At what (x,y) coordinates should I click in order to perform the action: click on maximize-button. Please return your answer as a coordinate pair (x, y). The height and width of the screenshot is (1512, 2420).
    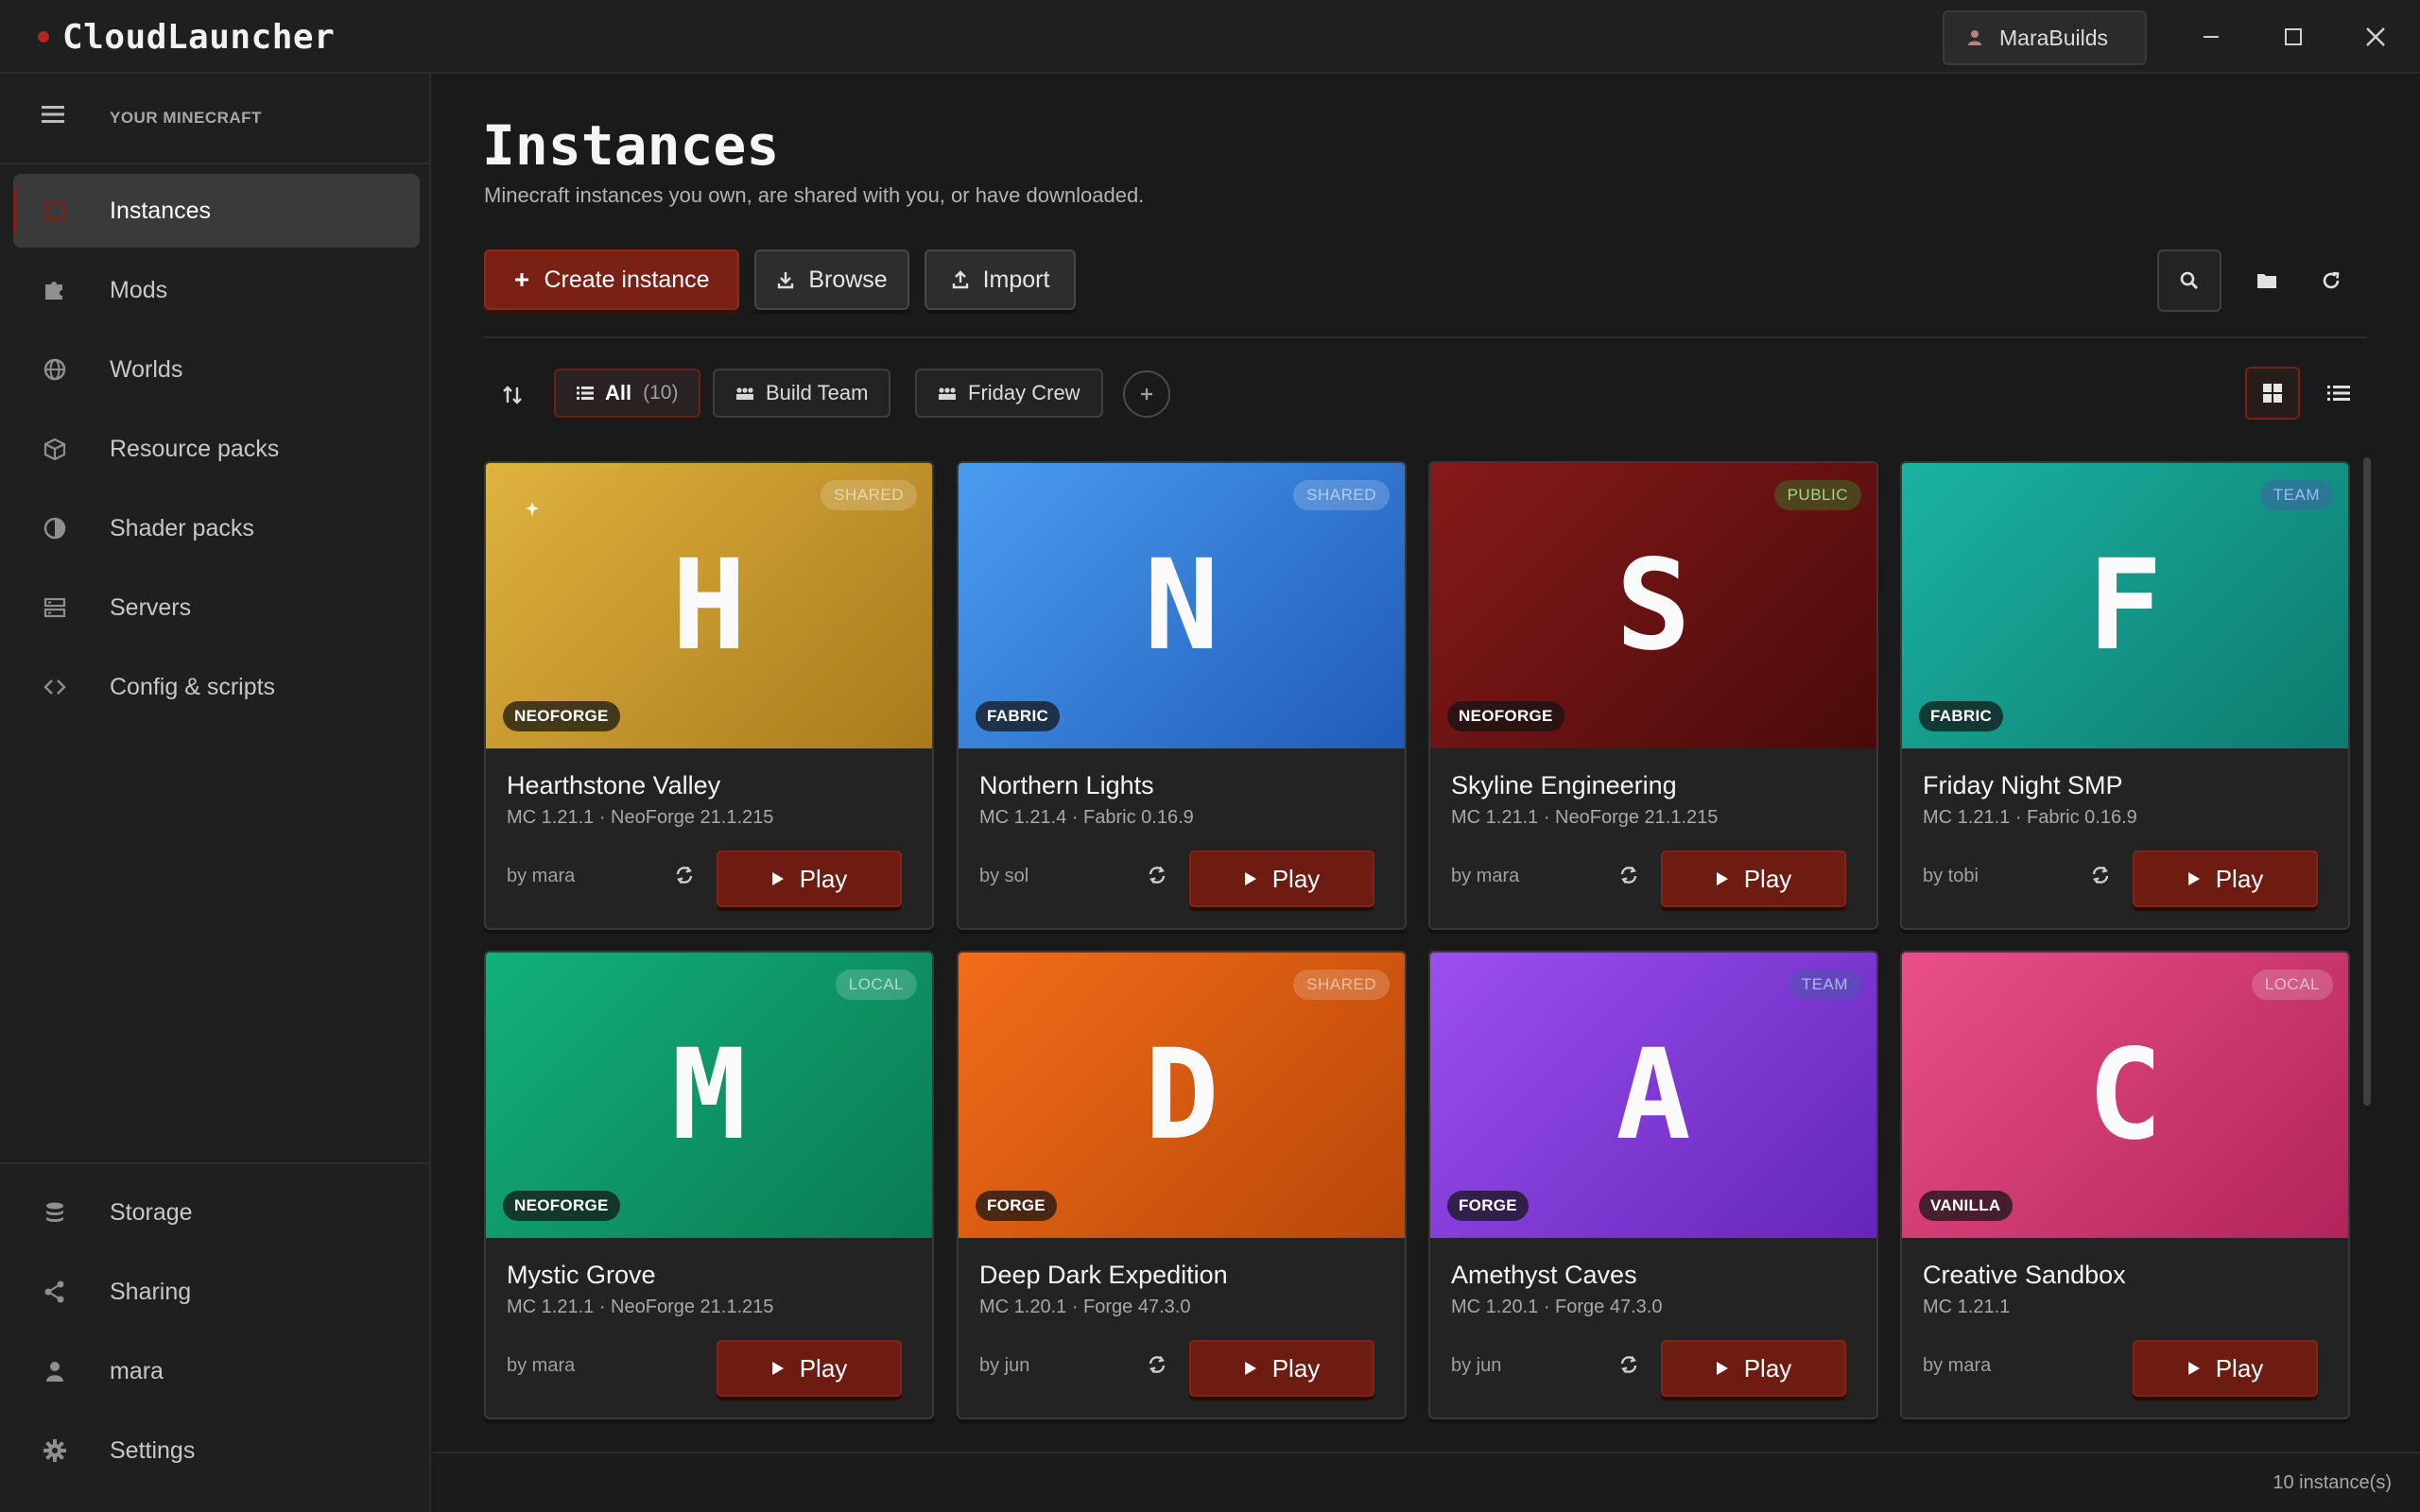
    Looking at the image, I should click on (2294, 36).